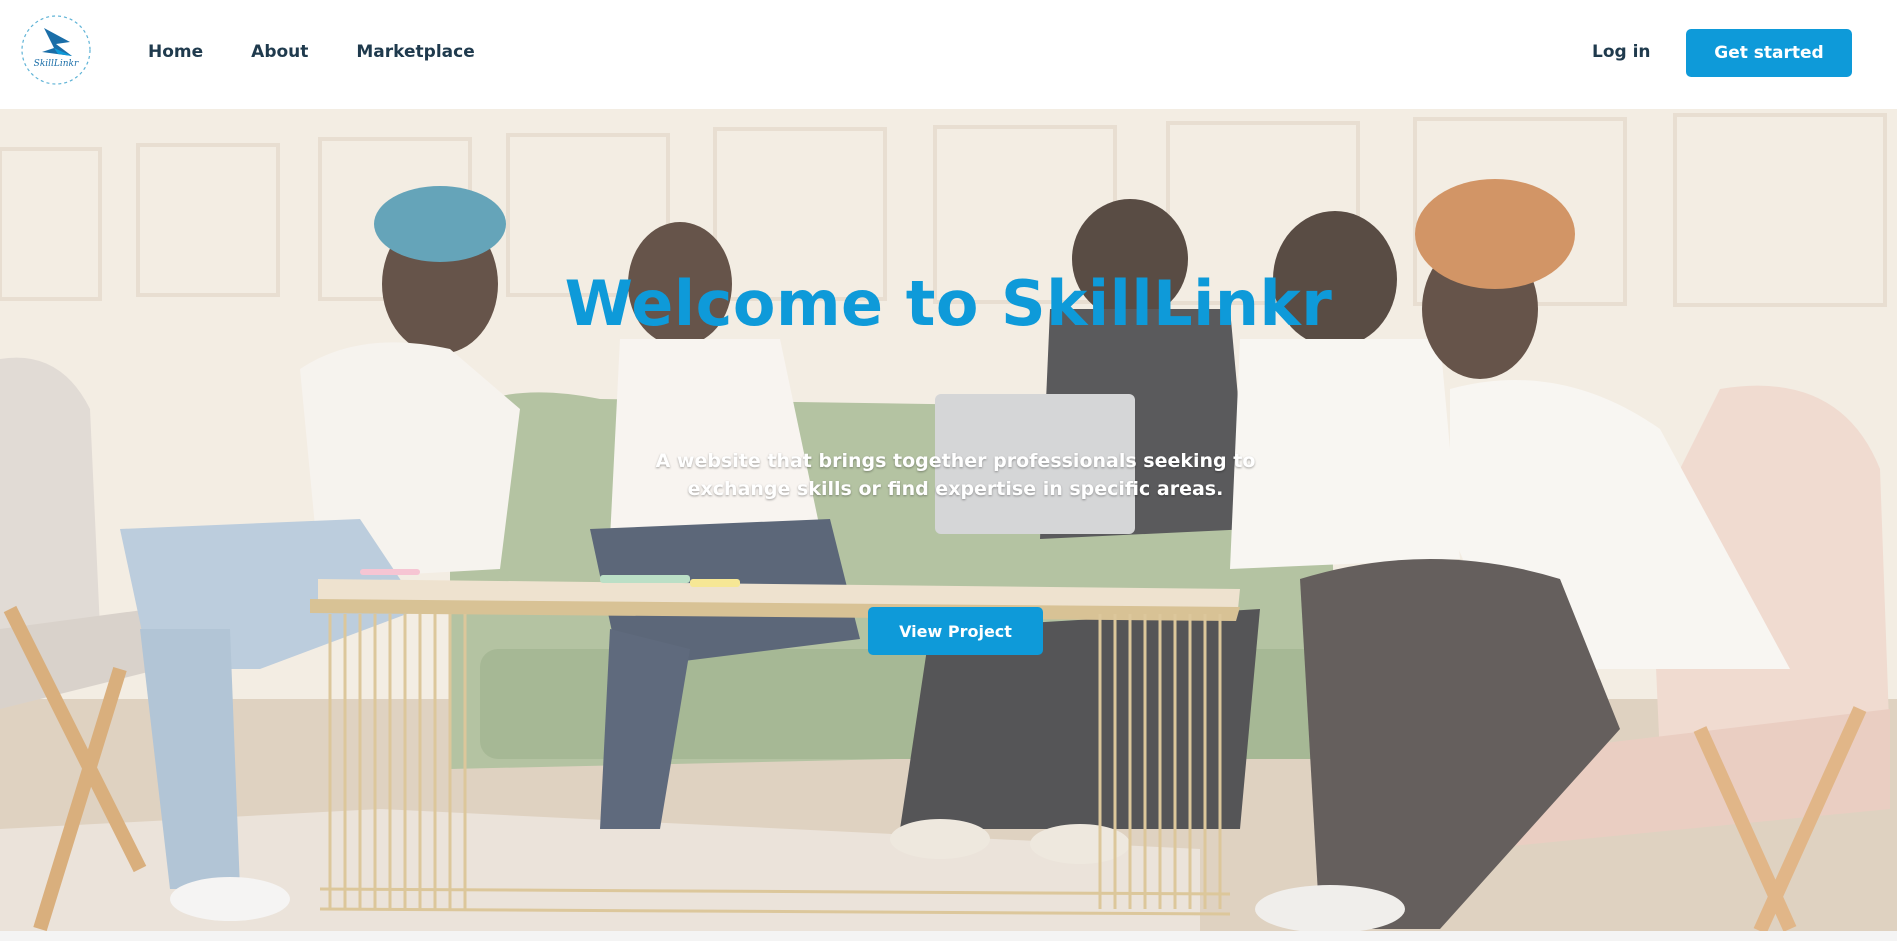 This screenshot has height=941, width=1897. I want to click on main-nav: Home About Marketplace, so click(311, 52).